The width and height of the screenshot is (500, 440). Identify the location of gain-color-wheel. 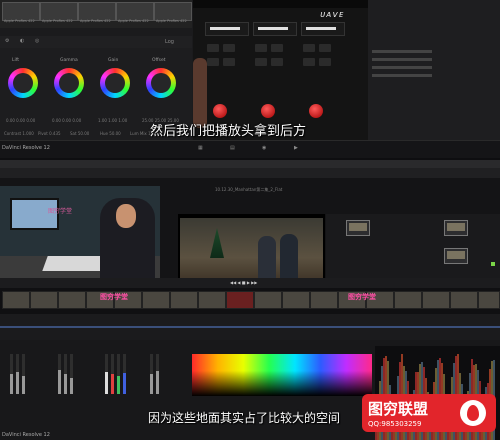
(115, 83).